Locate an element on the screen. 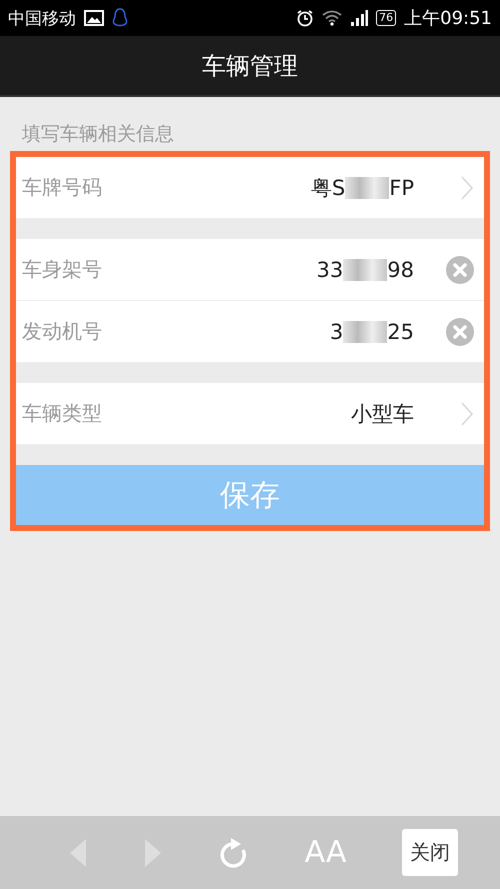 The height and width of the screenshot is (889, 500). page-title: 车辆管理 is located at coordinates (250, 66).